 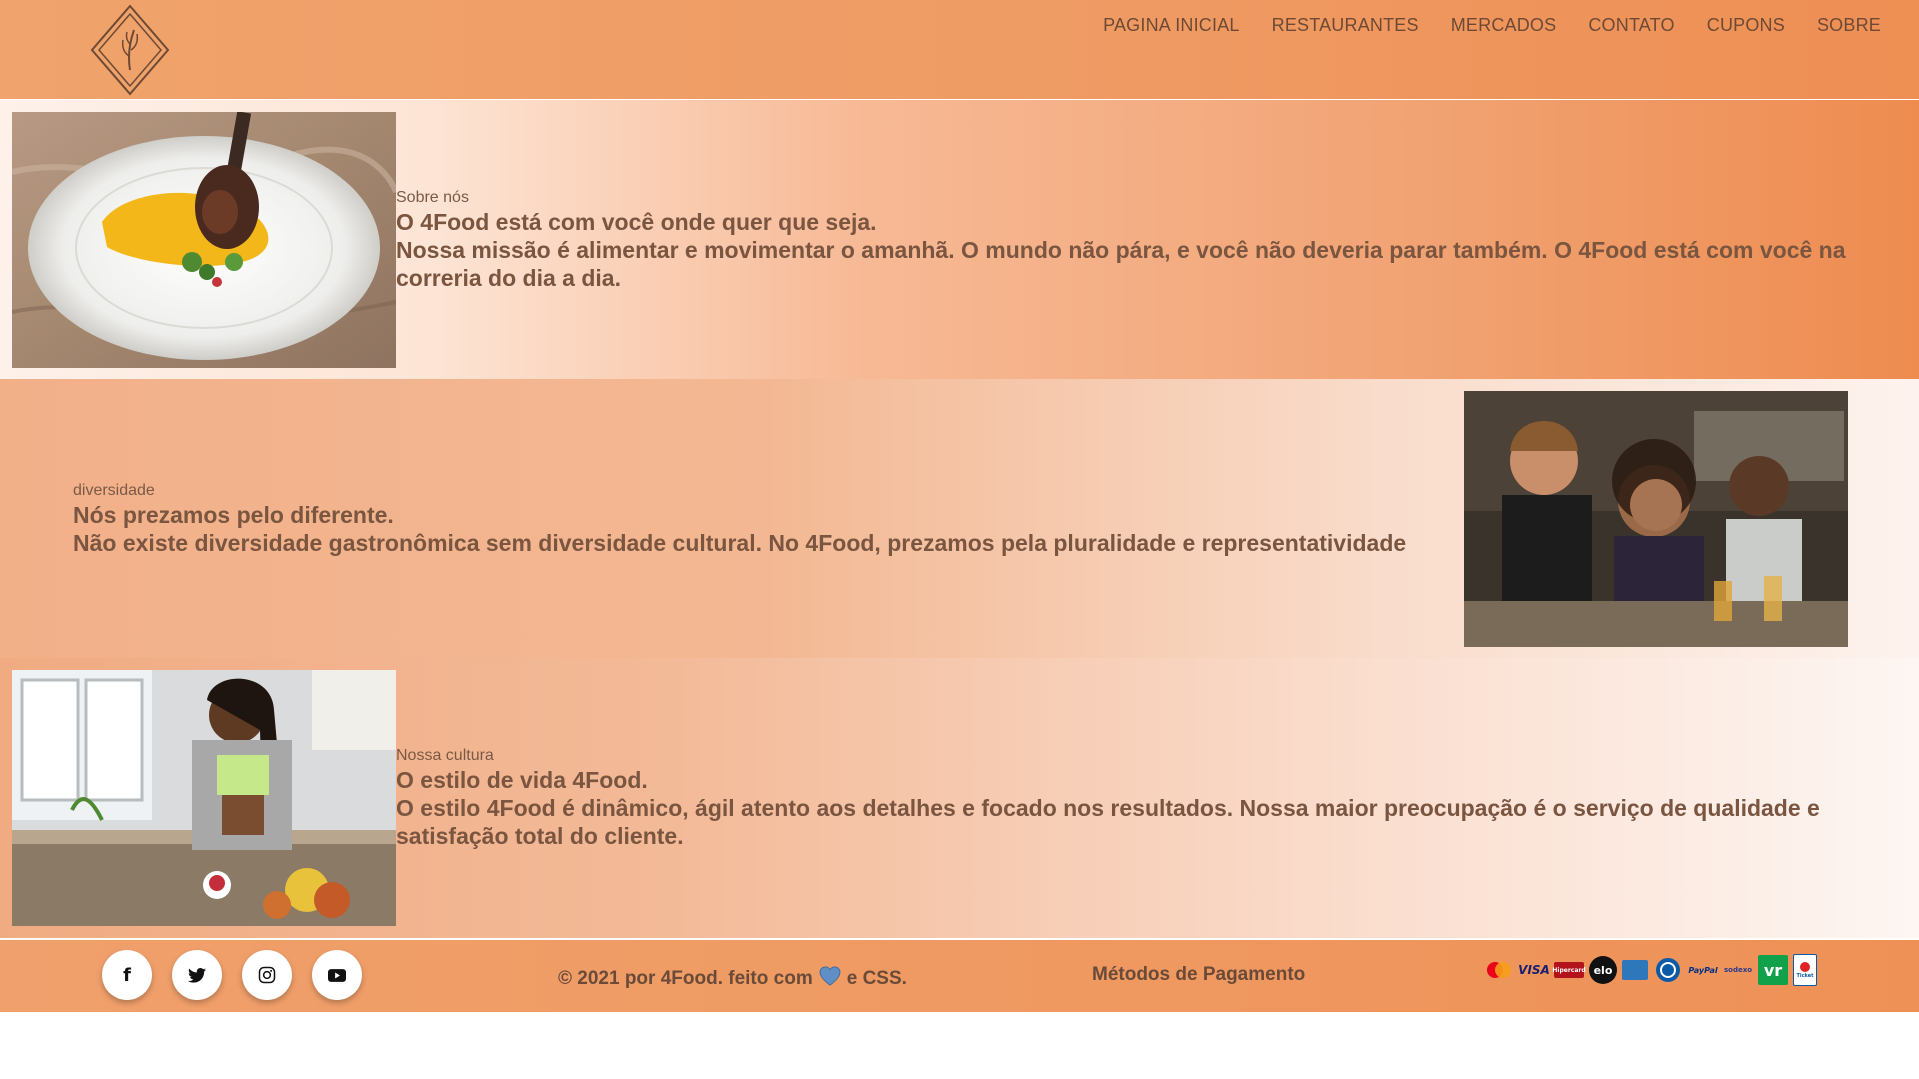 I want to click on diners-icon, so click(x=1668, y=970).